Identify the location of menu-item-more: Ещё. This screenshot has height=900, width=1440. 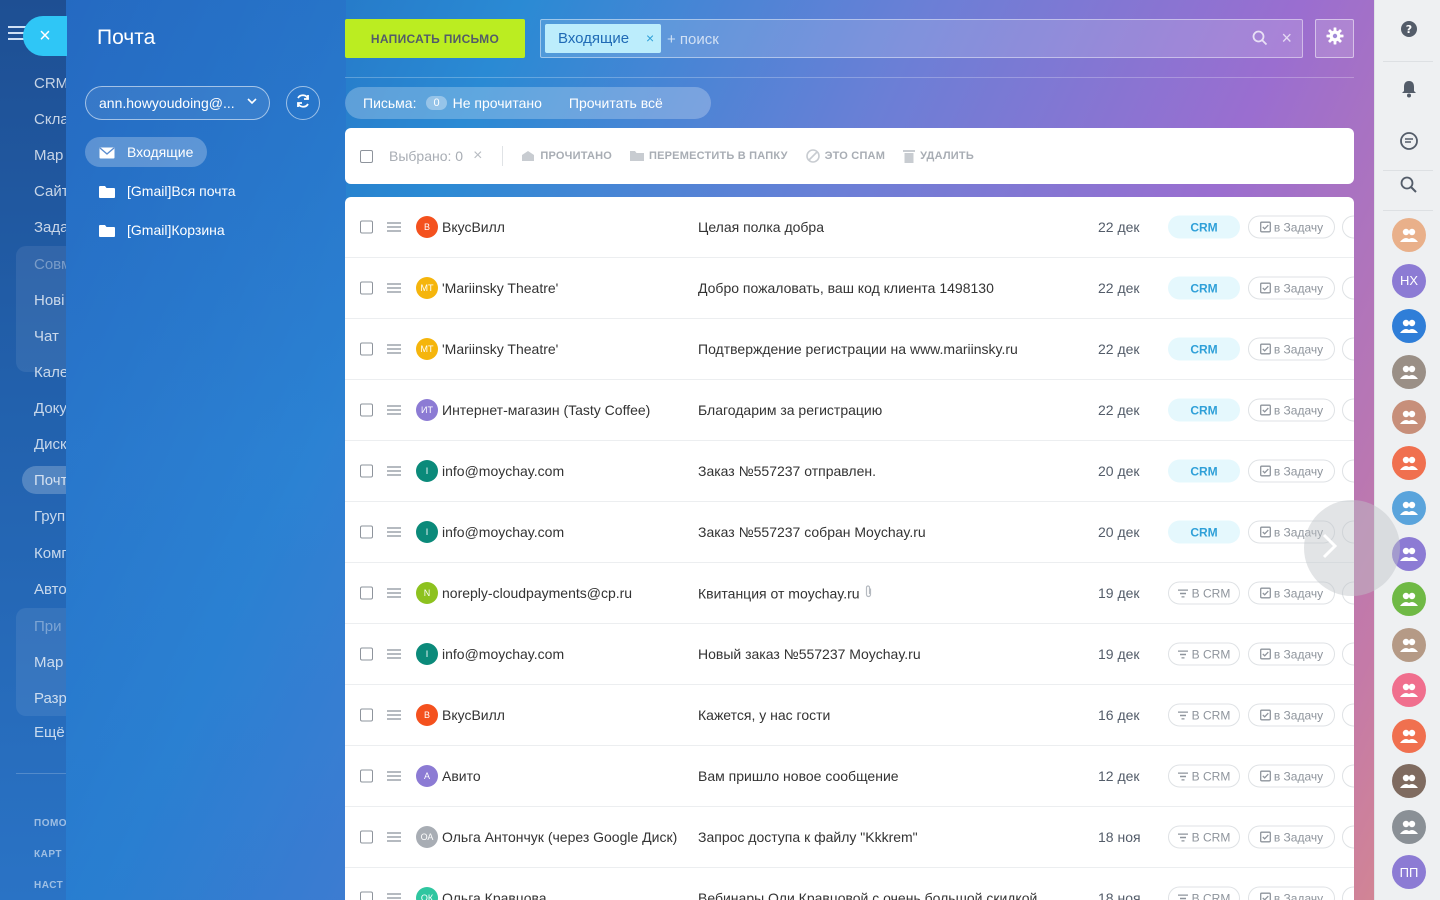
(49, 732).